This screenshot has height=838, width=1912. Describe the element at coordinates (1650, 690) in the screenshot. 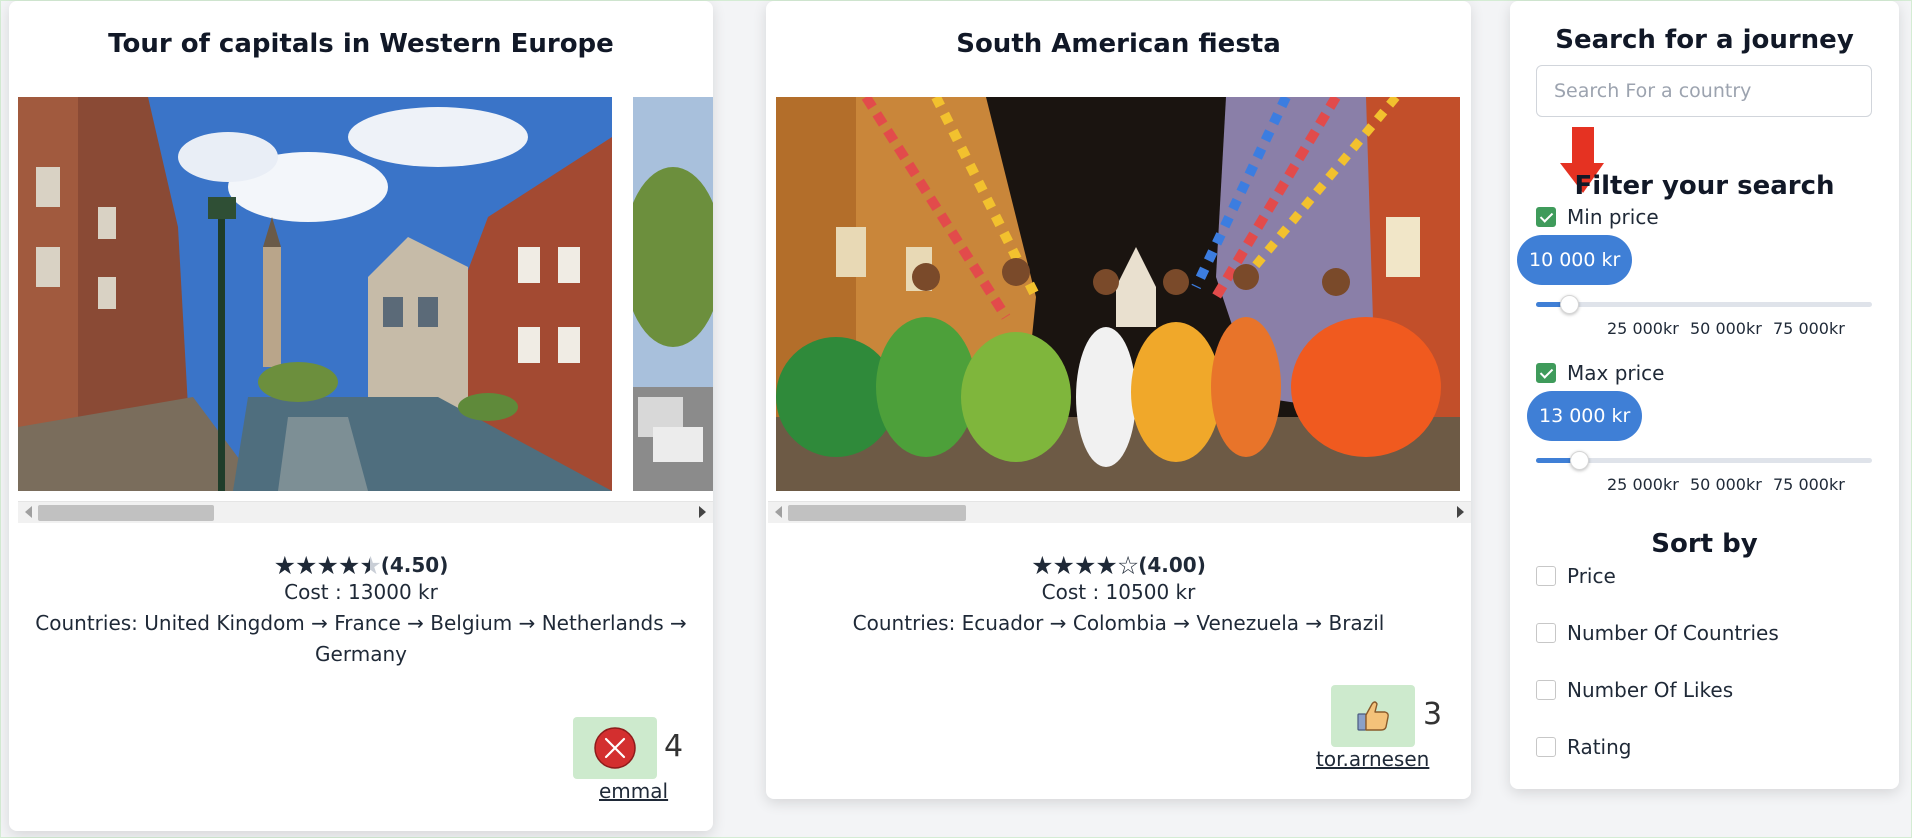

I see `sort-likes-label: Number Of Likes` at that location.